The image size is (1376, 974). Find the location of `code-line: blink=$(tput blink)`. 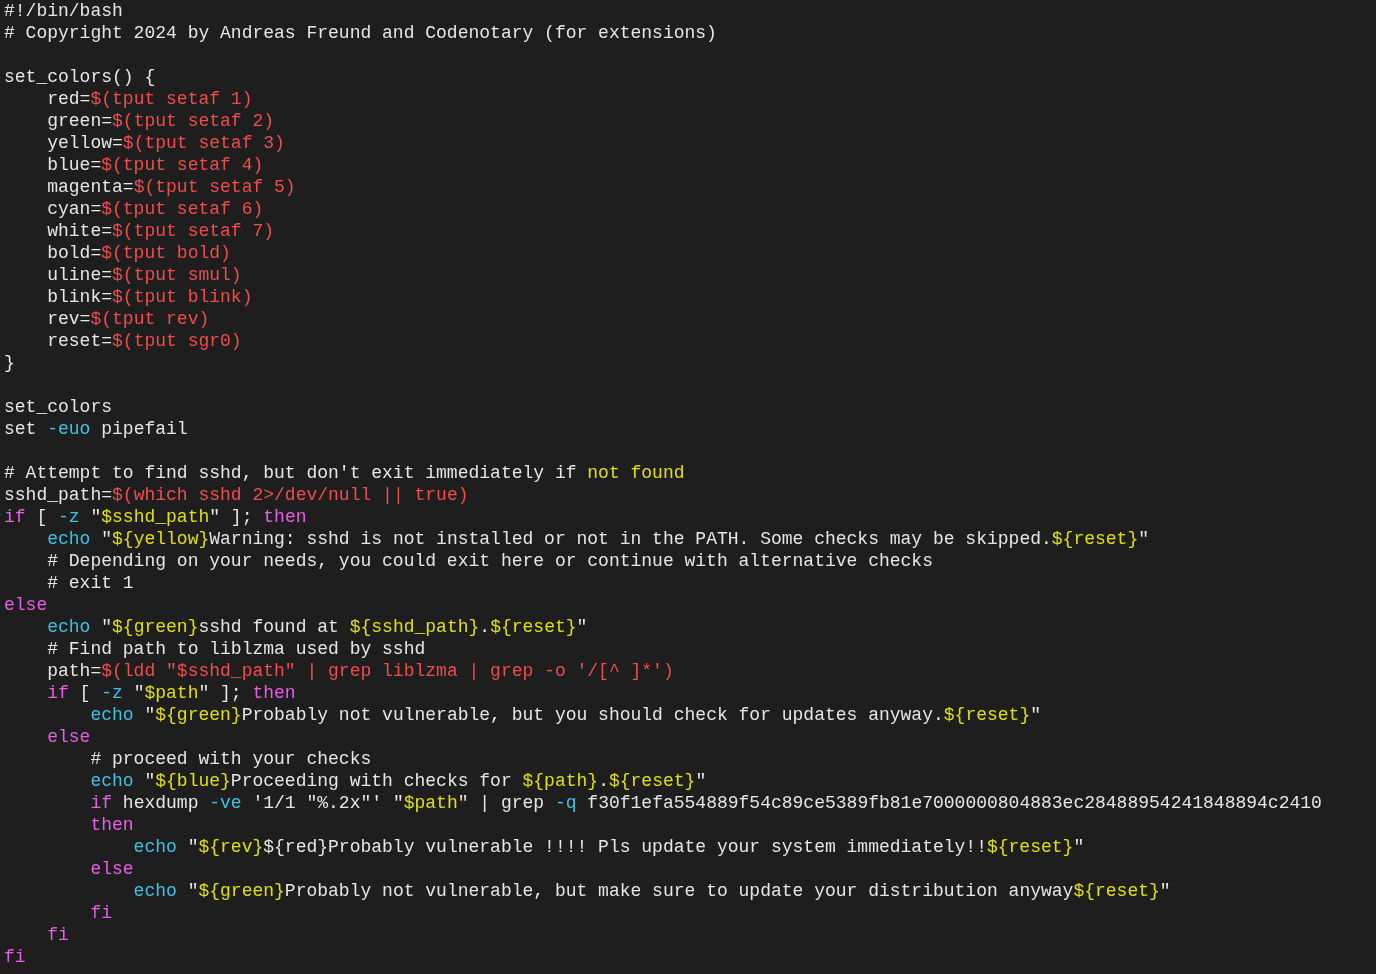

code-line: blink=$(tput blink) is located at coordinates (149, 297).